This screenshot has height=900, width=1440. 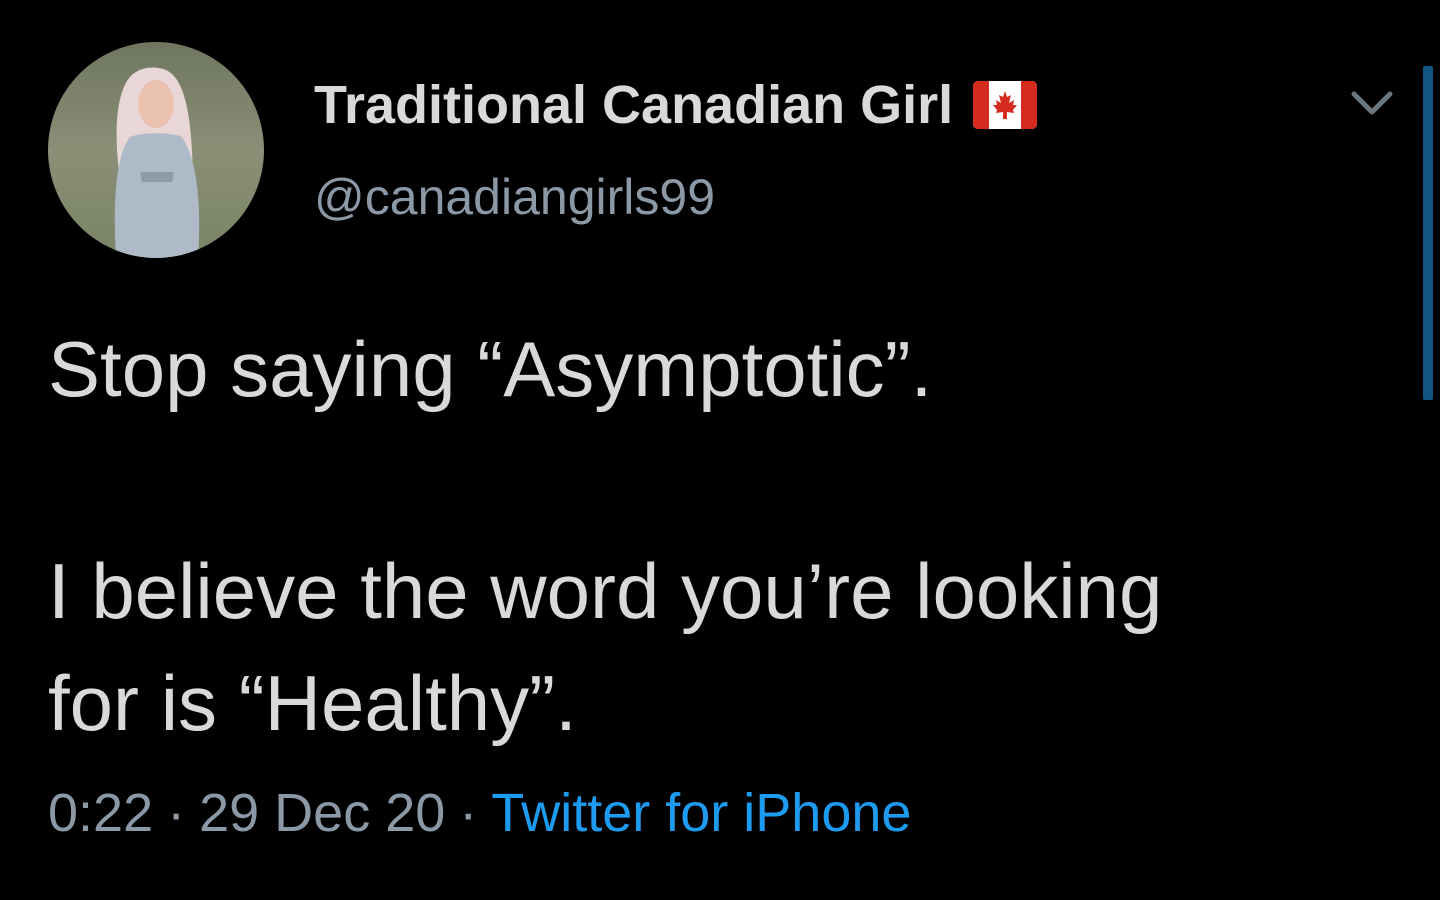 What do you see at coordinates (605, 591) in the screenshot?
I see `tweet-text-line: I believe the word you’re looking` at bounding box center [605, 591].